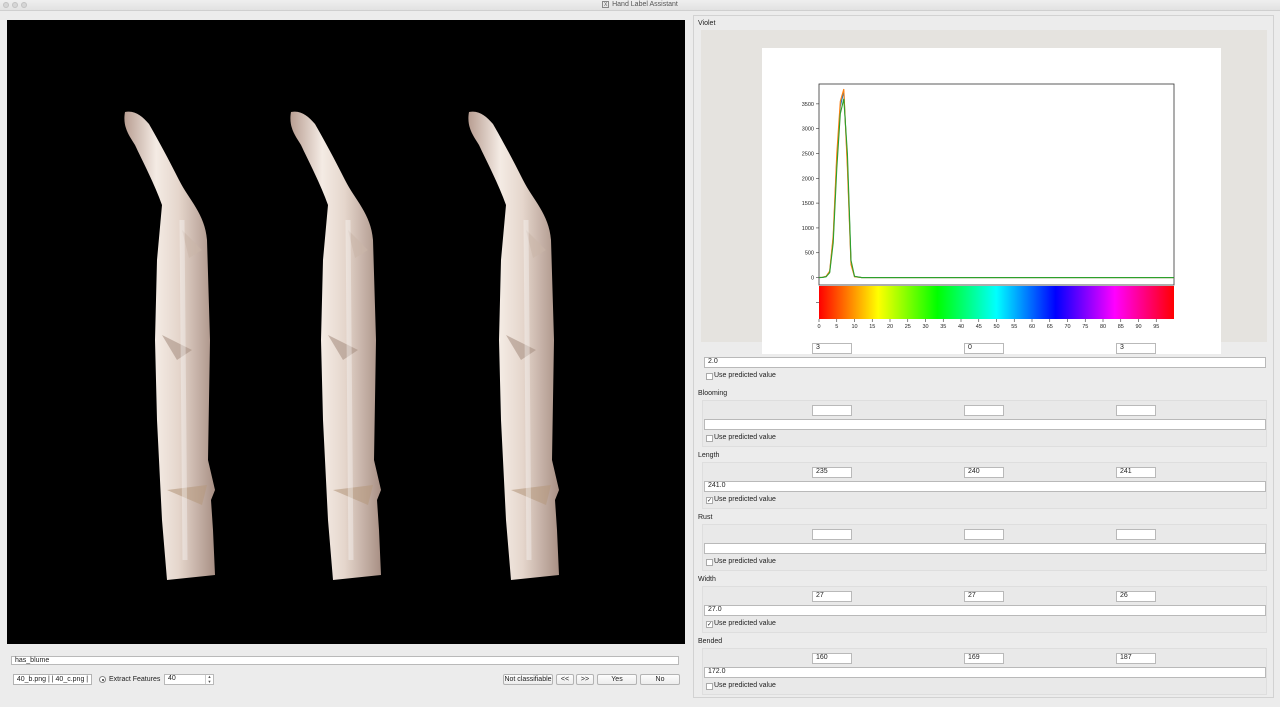  Describe the element at coordinates (709, 455) in the screenshot. I see `section-title-length: Length` at that location.